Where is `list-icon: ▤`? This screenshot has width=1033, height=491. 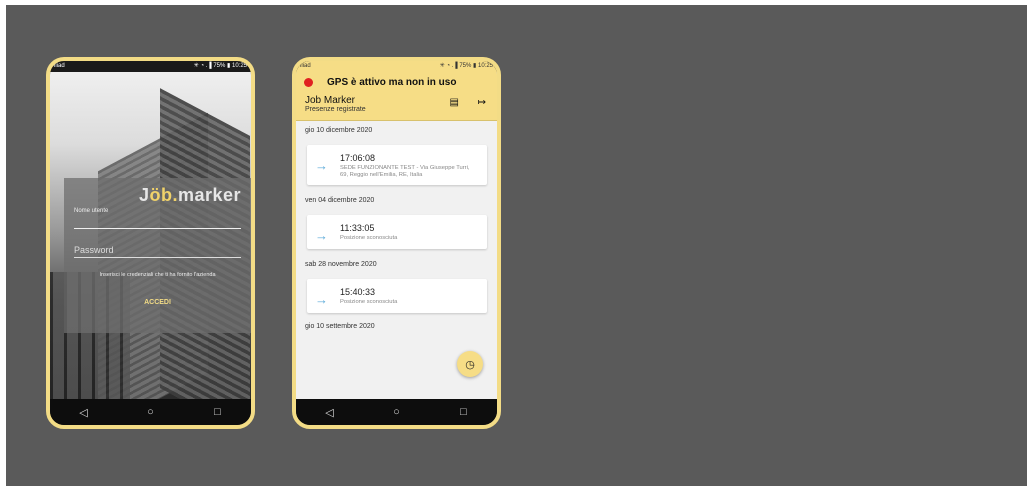 list-icon: ▤ is located at coordinates (454, 102).